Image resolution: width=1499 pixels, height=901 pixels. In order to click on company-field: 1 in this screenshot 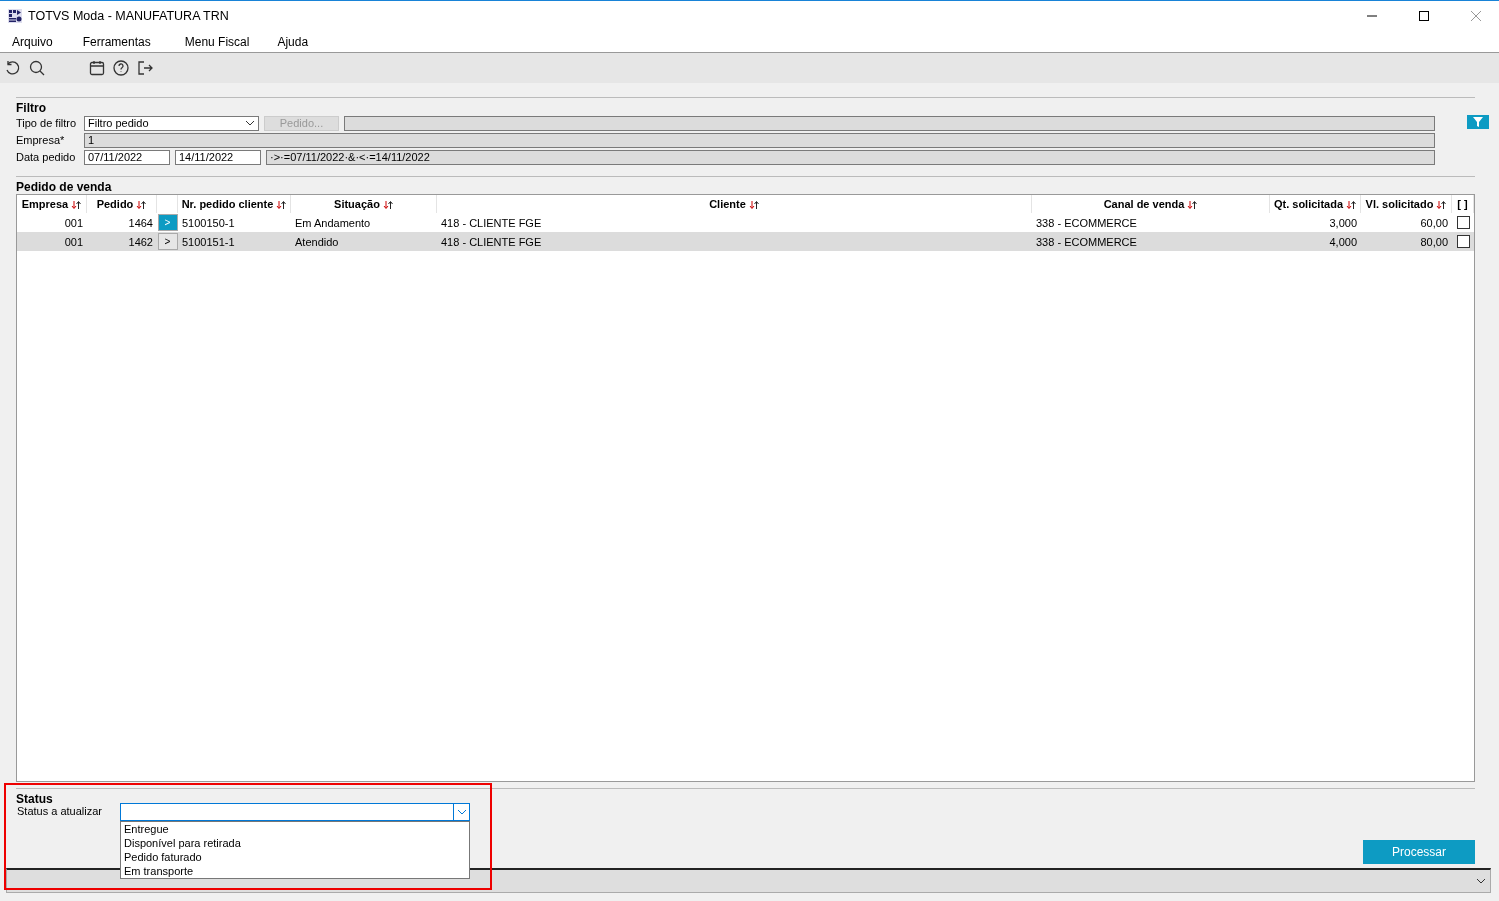, I will do `click(759, 140)`.